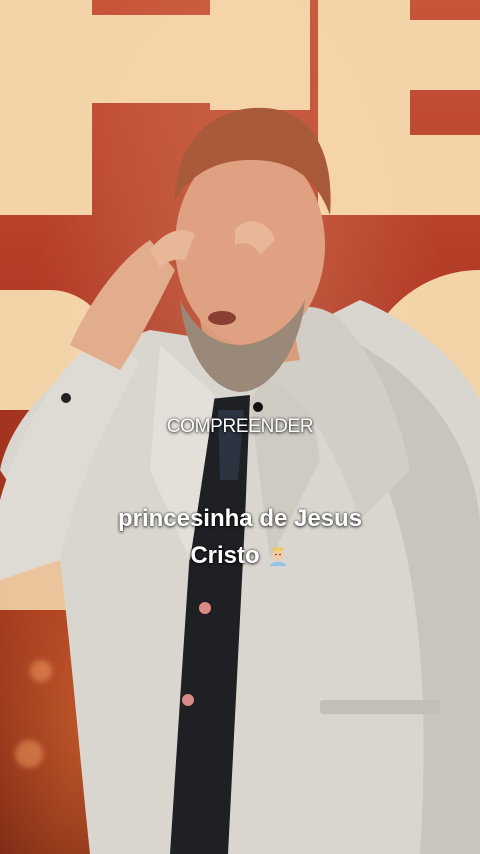 This screenshot has width=480, height=854. What do you see at coordinates (258, 407) in the screenshot?
I see `lapel-microphone` at bounding box center [258, 407].